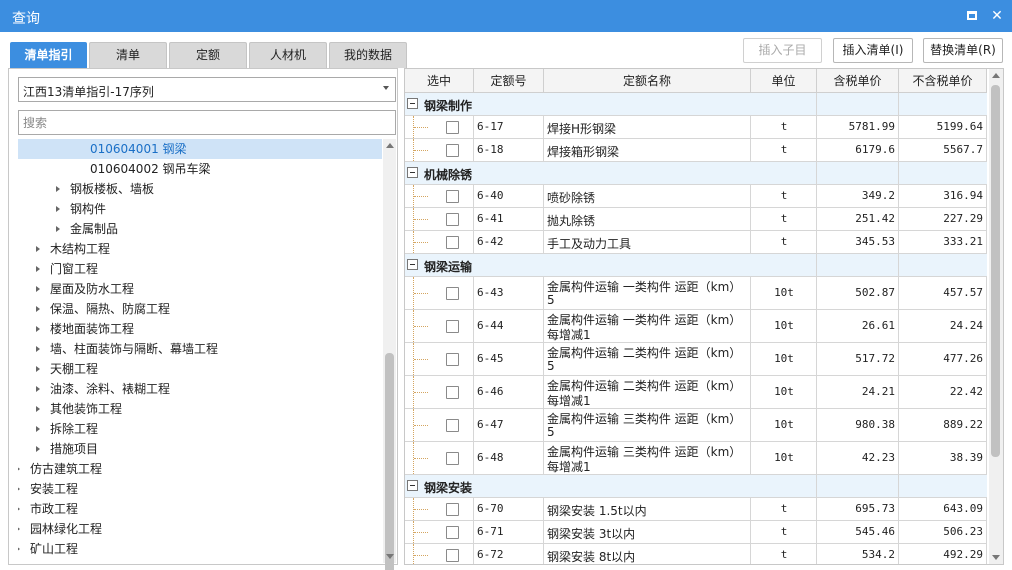 The height and width of the screenshot is (570, 1012). What do you see at coordinates (200, 469) in the screenshot?
I see `tree-item: 仿古建筑工程` at bounding box center [200, 469].